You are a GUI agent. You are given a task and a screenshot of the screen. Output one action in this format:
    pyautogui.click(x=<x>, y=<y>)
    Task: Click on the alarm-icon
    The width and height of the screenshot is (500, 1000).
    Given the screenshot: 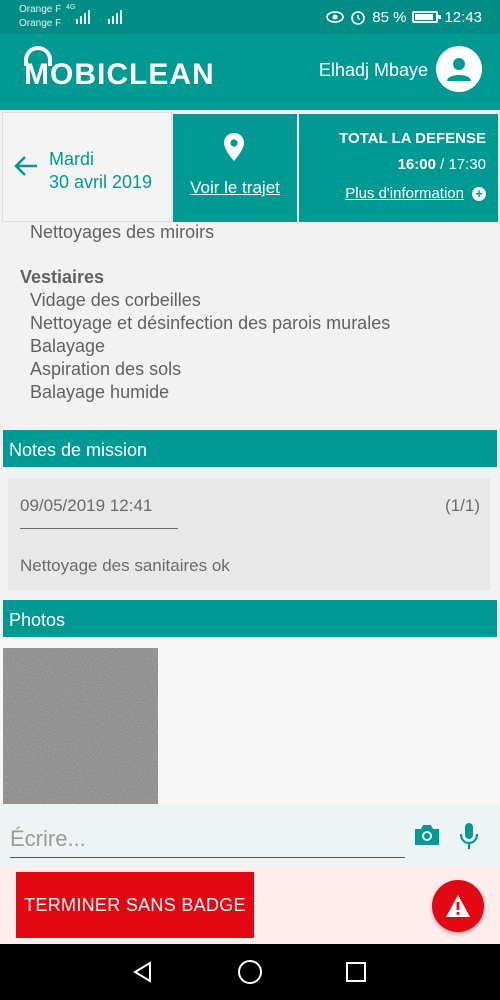 What is the action you would take?
    pyautogui.click(x=358, y=18)
    